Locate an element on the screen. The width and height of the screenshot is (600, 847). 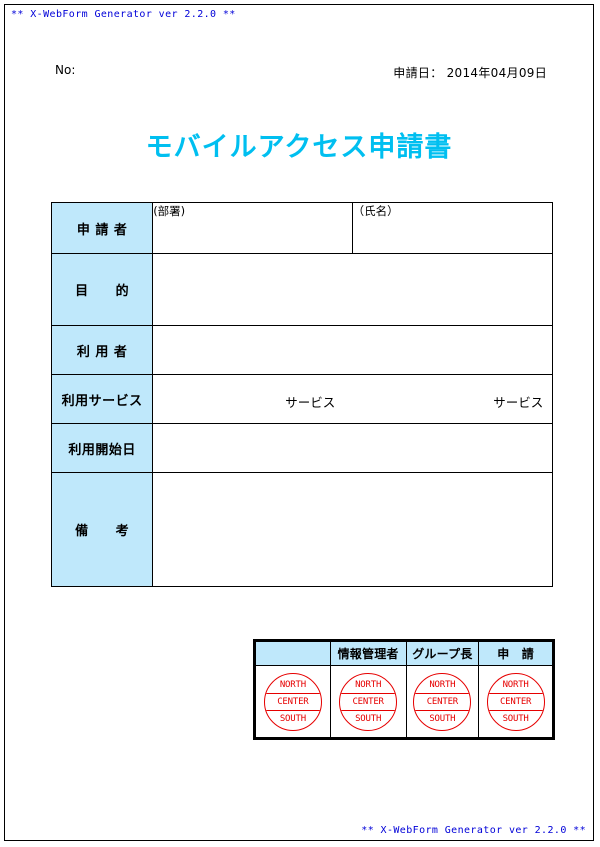
table-row-start-date: 利用開始日 is located at coordinates (301, 448).